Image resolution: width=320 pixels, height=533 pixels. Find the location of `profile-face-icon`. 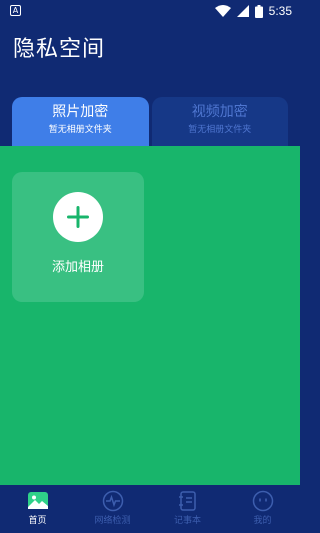

profile-face-icon is located at coordinates (262, 501).